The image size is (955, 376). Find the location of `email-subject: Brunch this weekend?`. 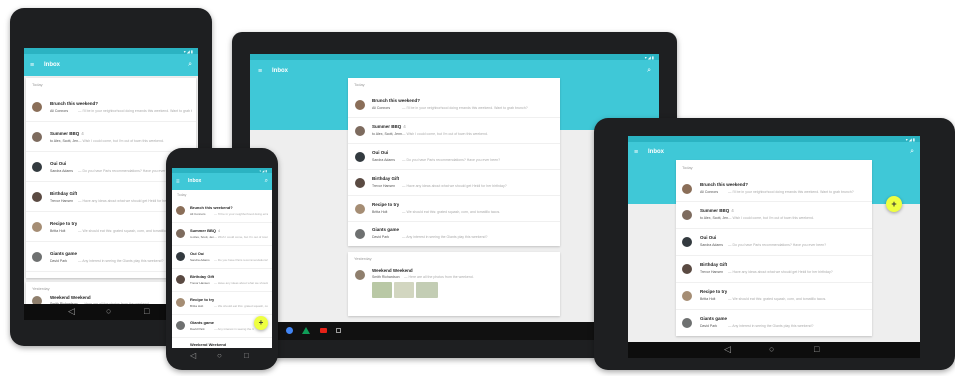

email-subject: Brunch this weekend? is located at coordinates (74, 103).